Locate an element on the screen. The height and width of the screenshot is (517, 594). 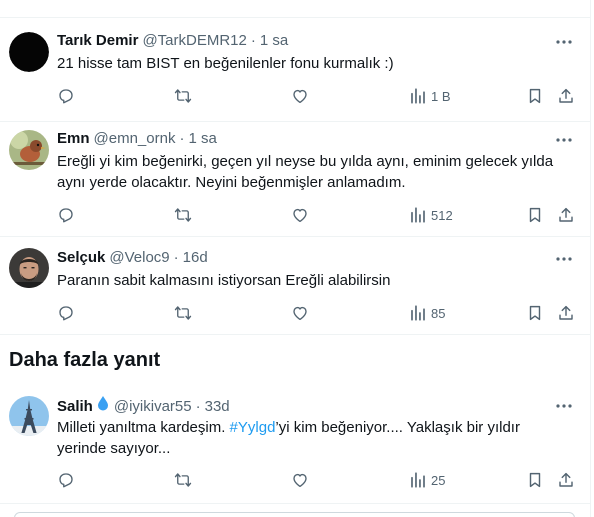
views-count: 512 is located at coordinates (442, 215).